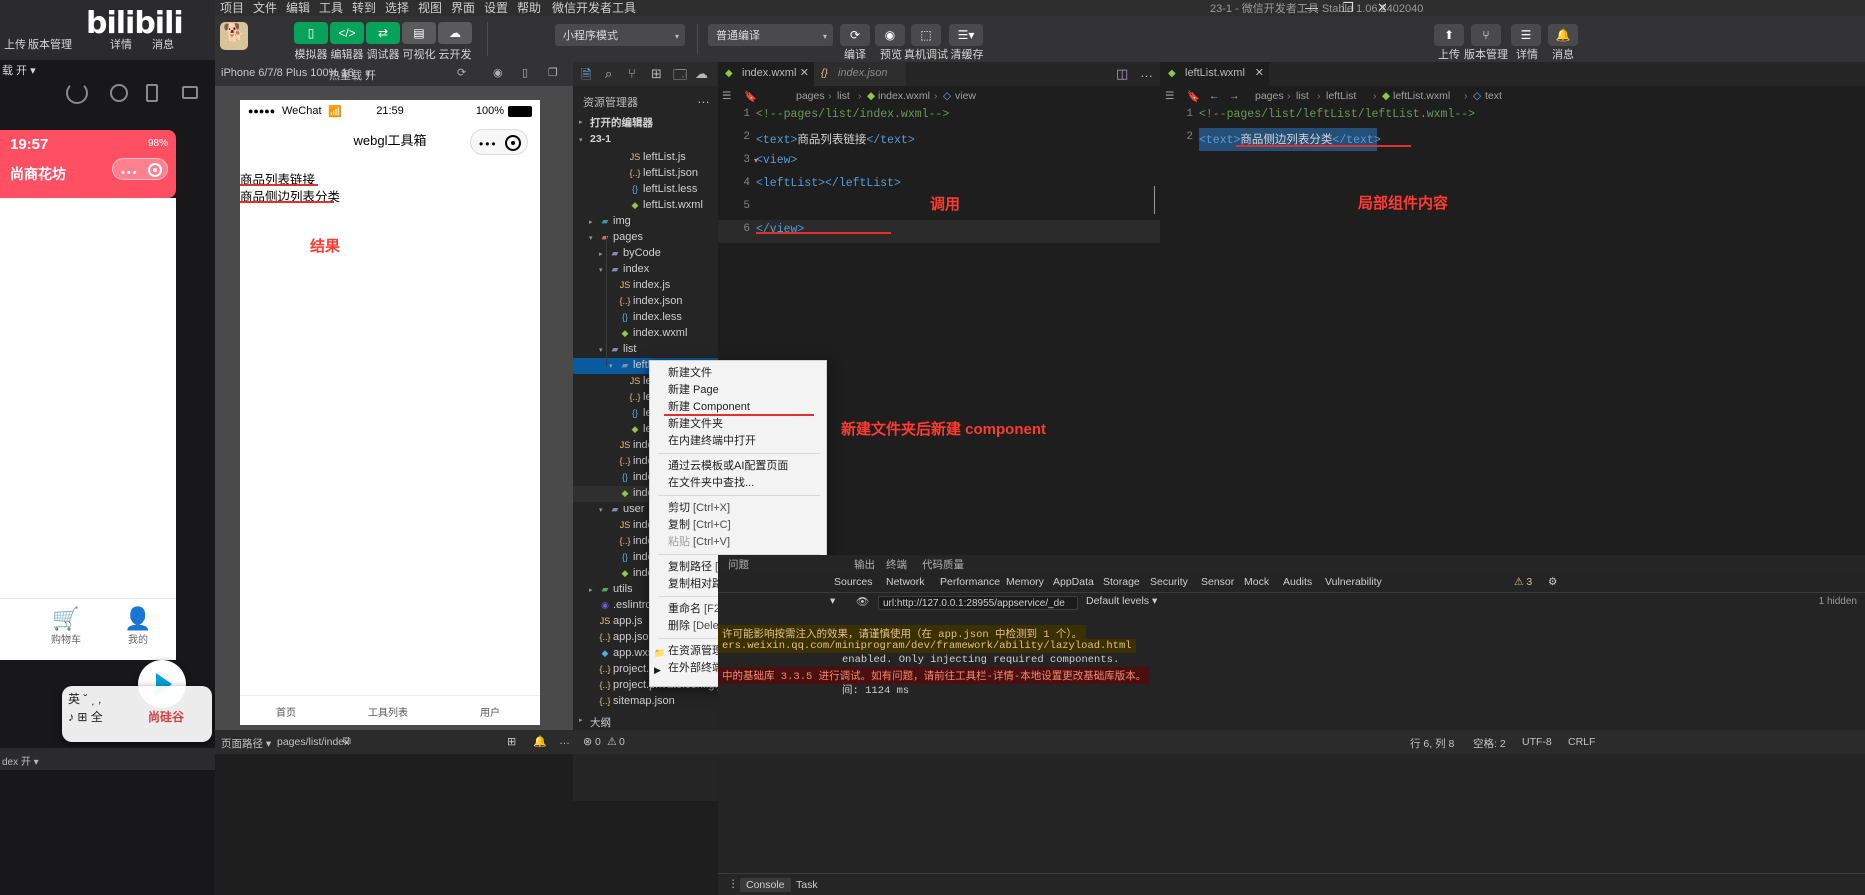 This screenshot has height=895, width=1865. What do you see at coordinates (1217, 582) in the screenshot?
I see `dt-tab-sensor: Sensor` at bounding box center [1217, 582].